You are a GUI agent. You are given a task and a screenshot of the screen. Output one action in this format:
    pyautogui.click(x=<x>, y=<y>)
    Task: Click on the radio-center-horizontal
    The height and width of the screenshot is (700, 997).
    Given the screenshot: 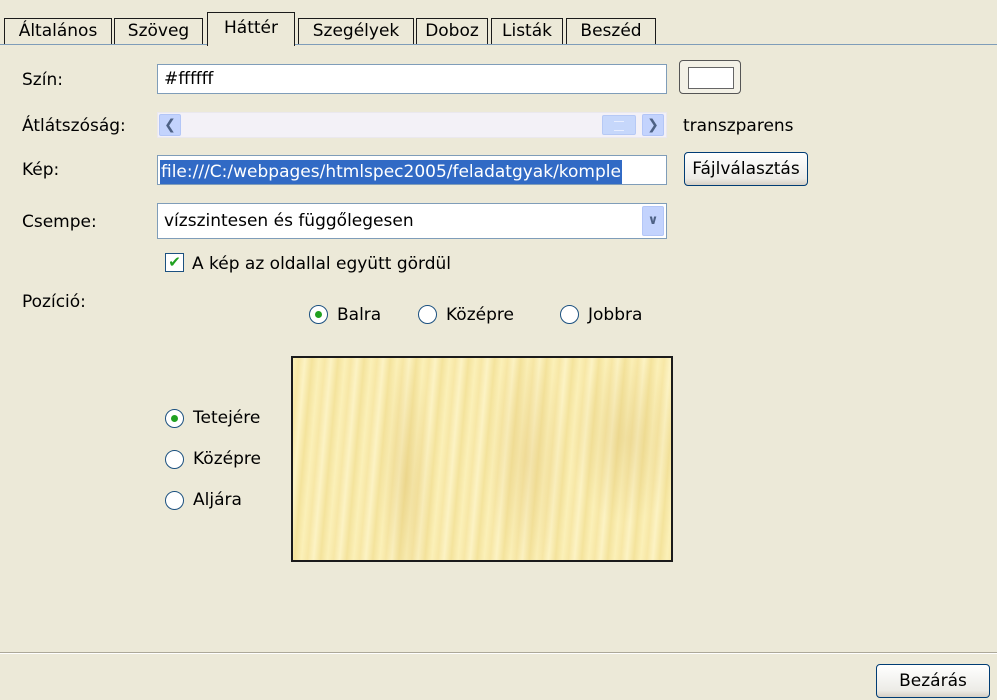 What is the action you would take?
    pyautogui.click(x=427, y=314)
    